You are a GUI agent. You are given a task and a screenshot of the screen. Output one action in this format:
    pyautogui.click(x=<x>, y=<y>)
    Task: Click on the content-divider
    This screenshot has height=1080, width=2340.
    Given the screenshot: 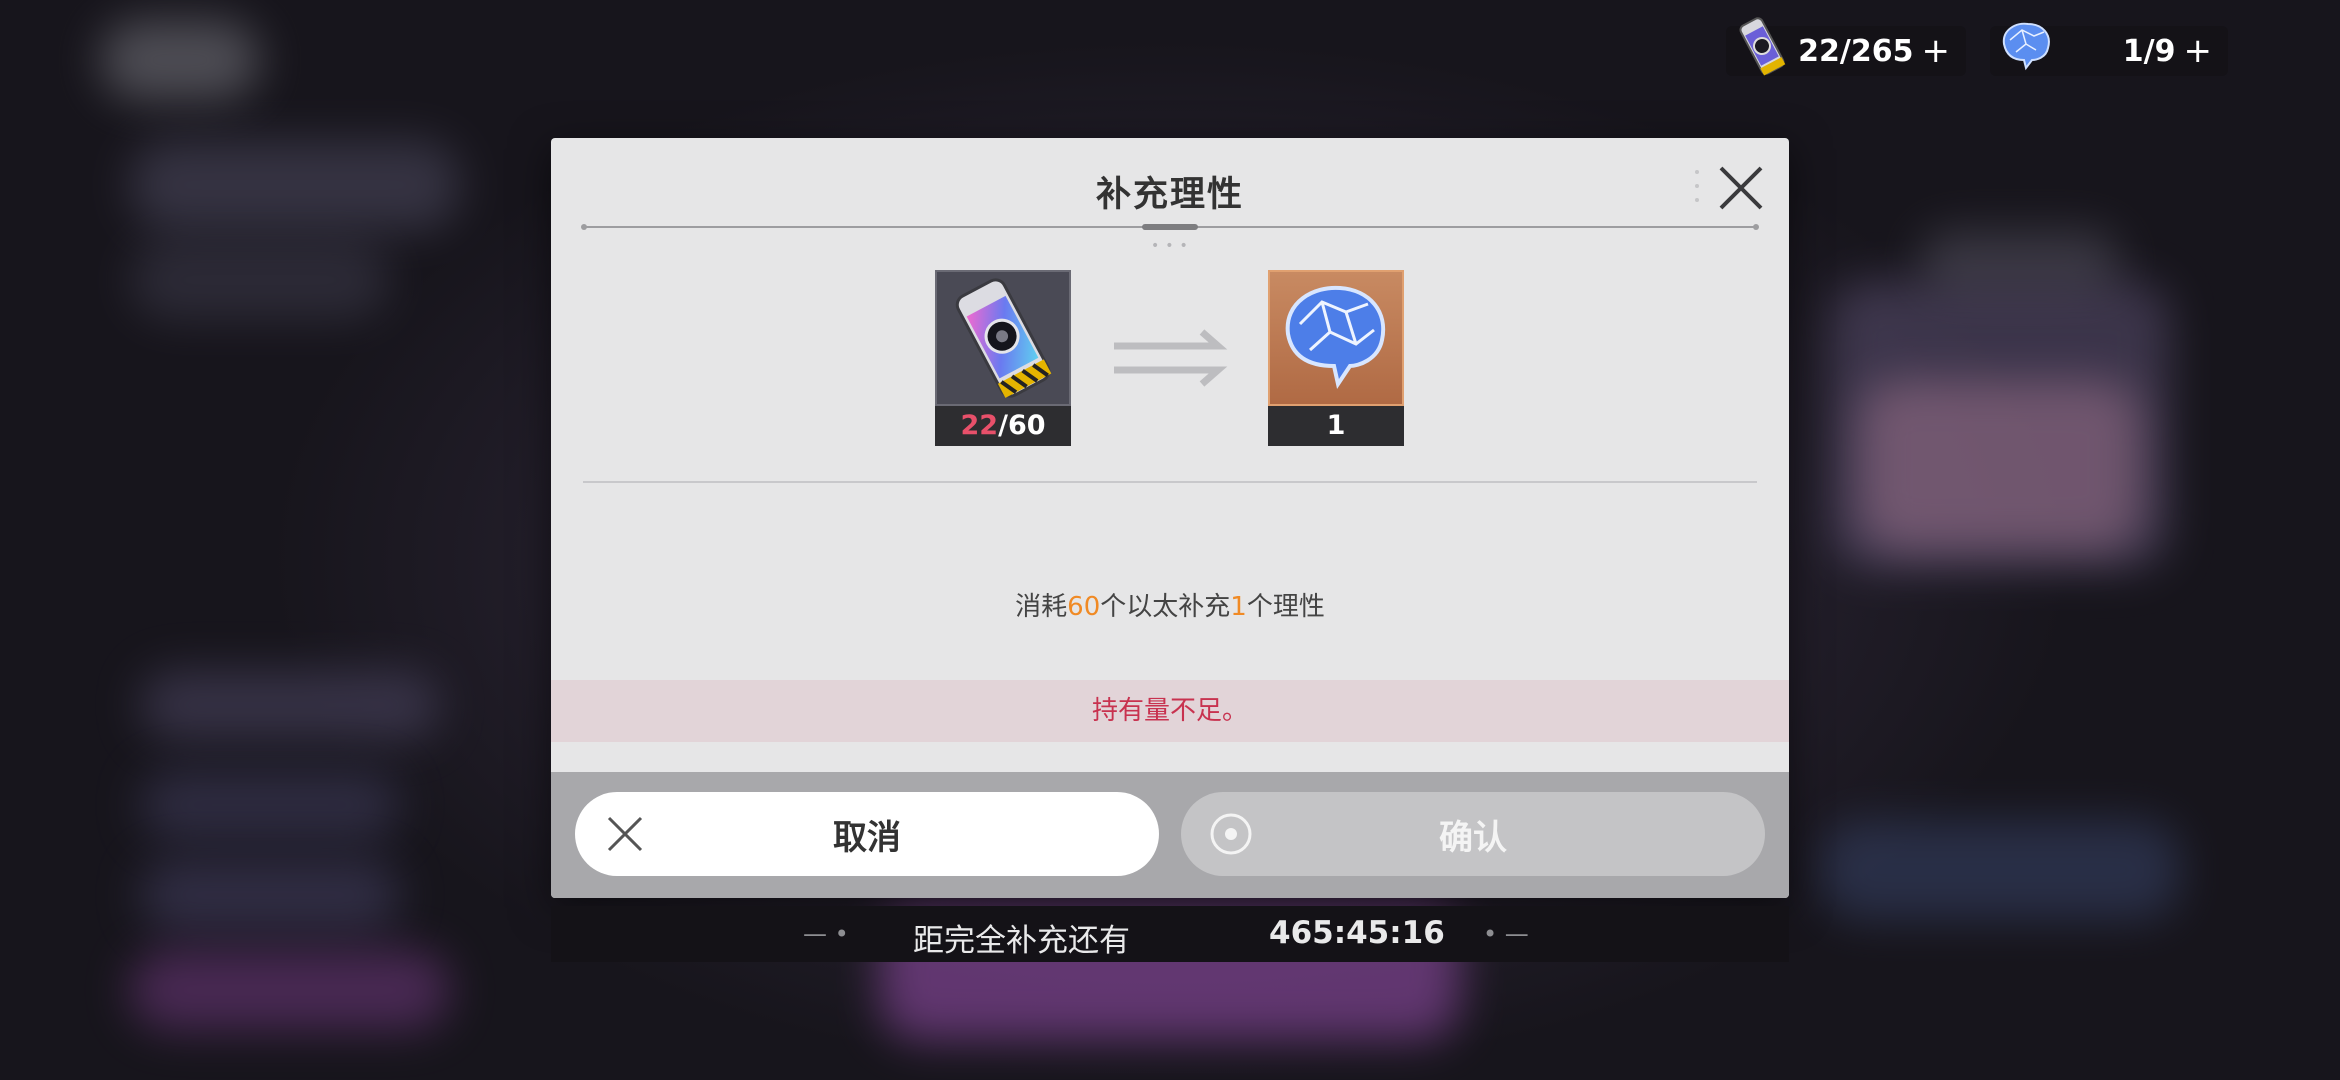 What is the action you would take?
    pyautogui.click(x=1170, y=482)
    